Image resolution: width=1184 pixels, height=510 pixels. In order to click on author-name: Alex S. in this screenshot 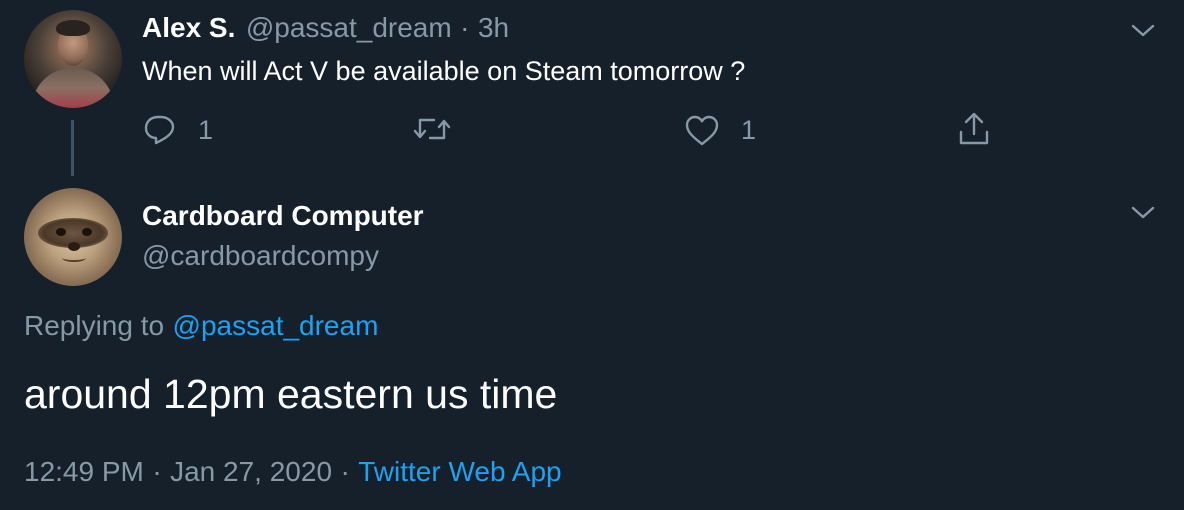, I will do `click(188, 27)`.